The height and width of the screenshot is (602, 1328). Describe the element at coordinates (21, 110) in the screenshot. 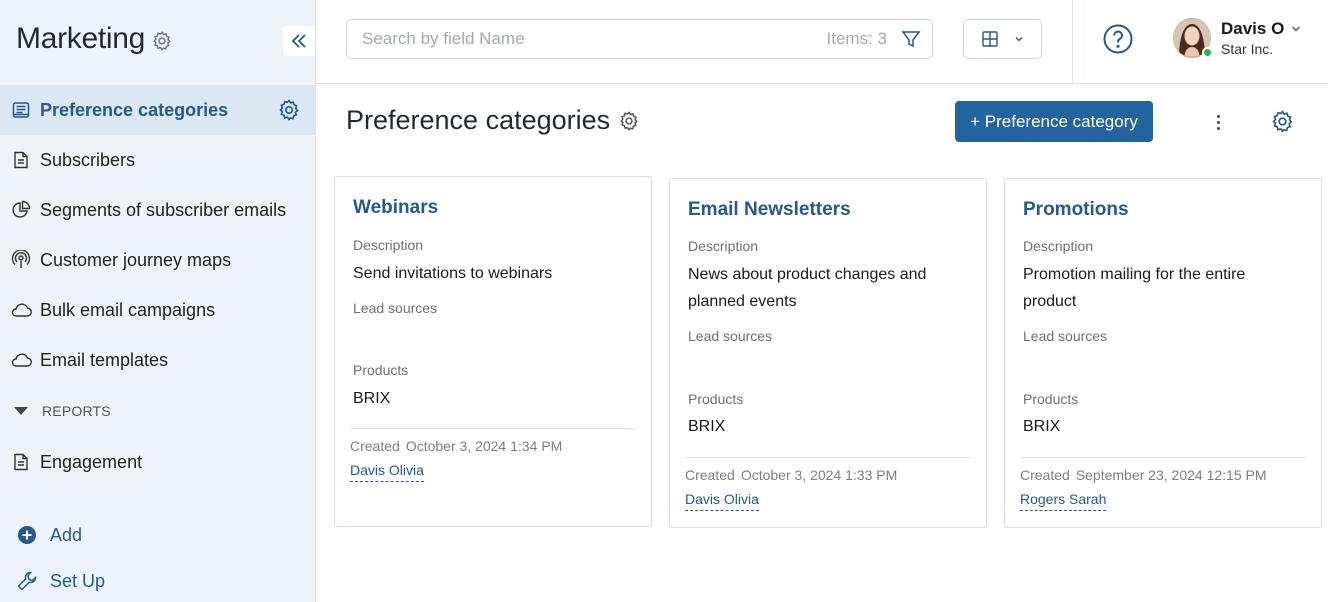

I see `book-icon` at that location.